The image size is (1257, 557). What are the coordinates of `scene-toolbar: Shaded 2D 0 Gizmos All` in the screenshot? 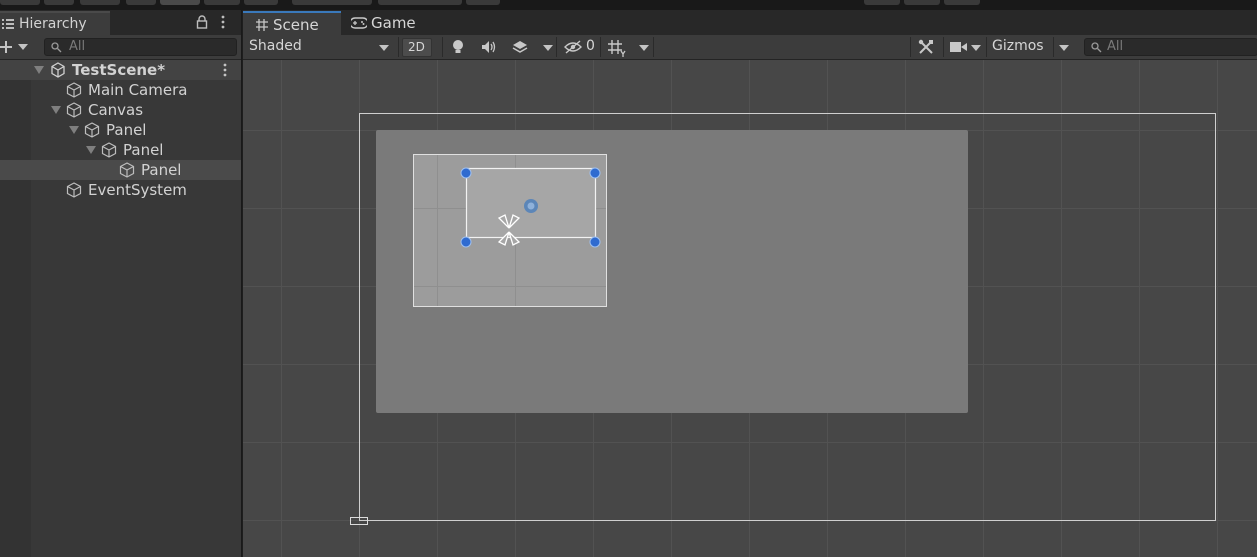 It's located at (750, 47).